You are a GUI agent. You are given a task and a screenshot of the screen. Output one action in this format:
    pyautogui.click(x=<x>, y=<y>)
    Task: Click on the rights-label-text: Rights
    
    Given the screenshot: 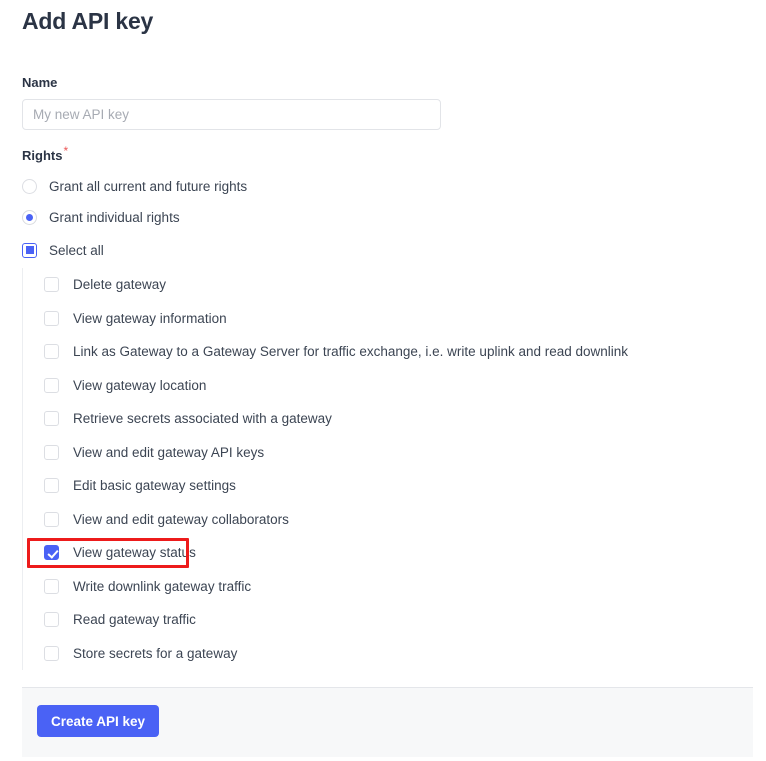 What is the action you would take?
    pyautogui.click(x=42, y=155)
    